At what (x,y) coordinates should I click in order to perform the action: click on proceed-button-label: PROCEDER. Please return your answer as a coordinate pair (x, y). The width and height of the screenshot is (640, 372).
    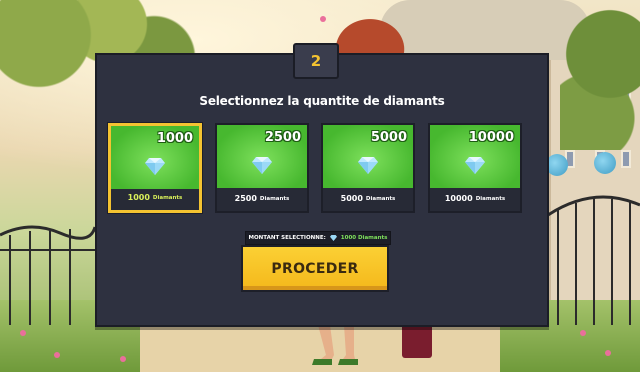
    Looking at the image, I should click on (315, 268).